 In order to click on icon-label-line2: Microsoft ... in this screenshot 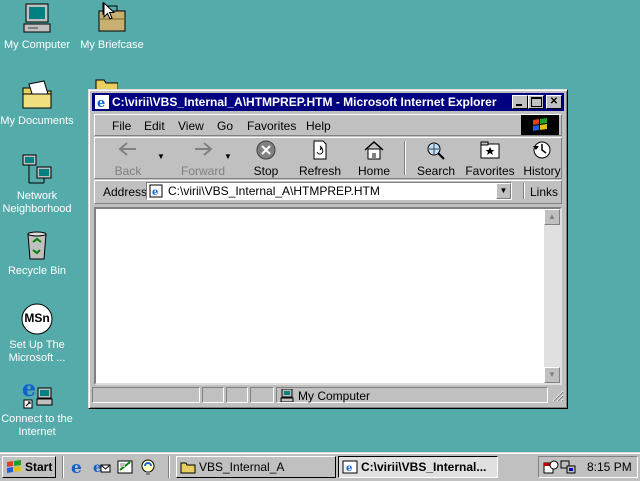, I will do `click(37, 358)`.